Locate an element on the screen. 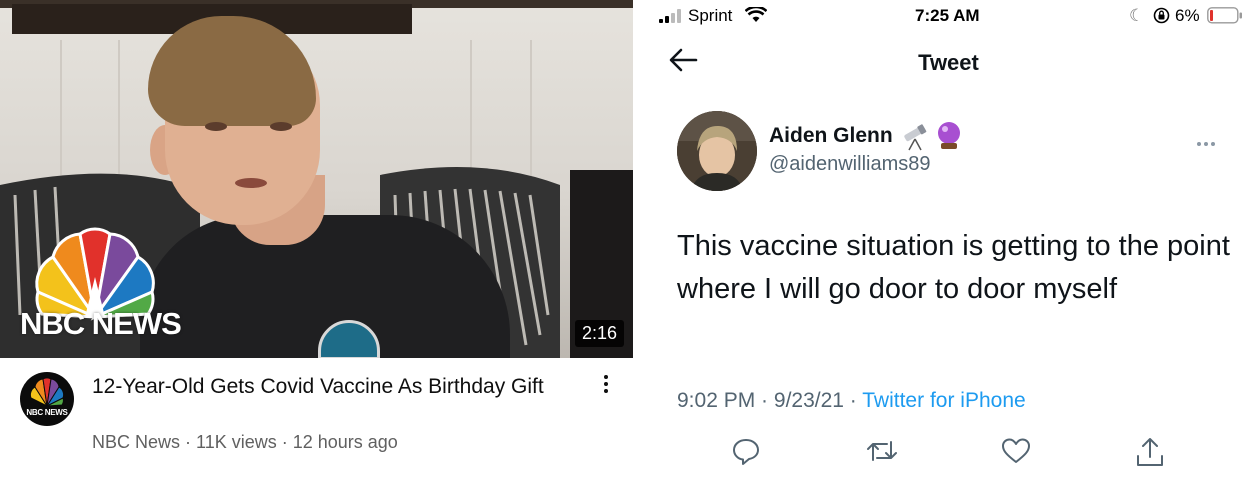 The height and width of the screenshot is (484, 1250). tweet-time: 9:02 PM is located at coordinates (716, 400).